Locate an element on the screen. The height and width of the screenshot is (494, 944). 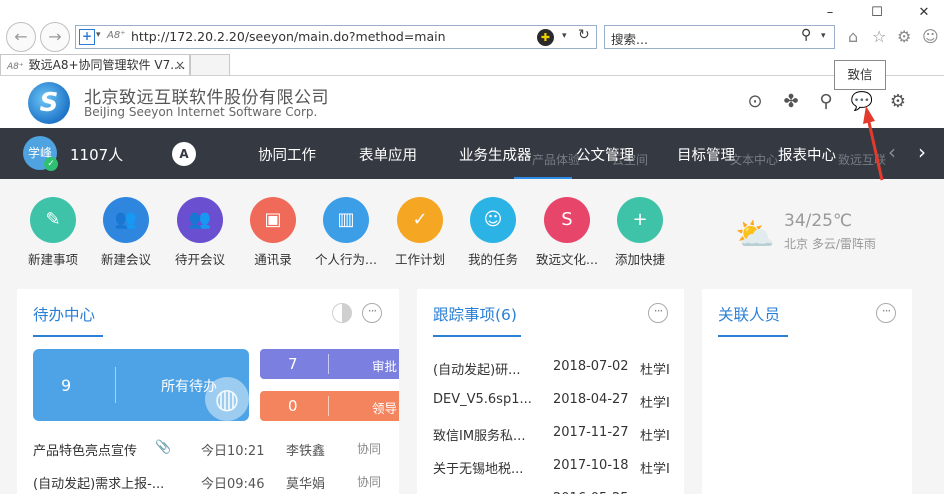
quick-item: ✎ 新建事项 is located at coordinates (53, 232).